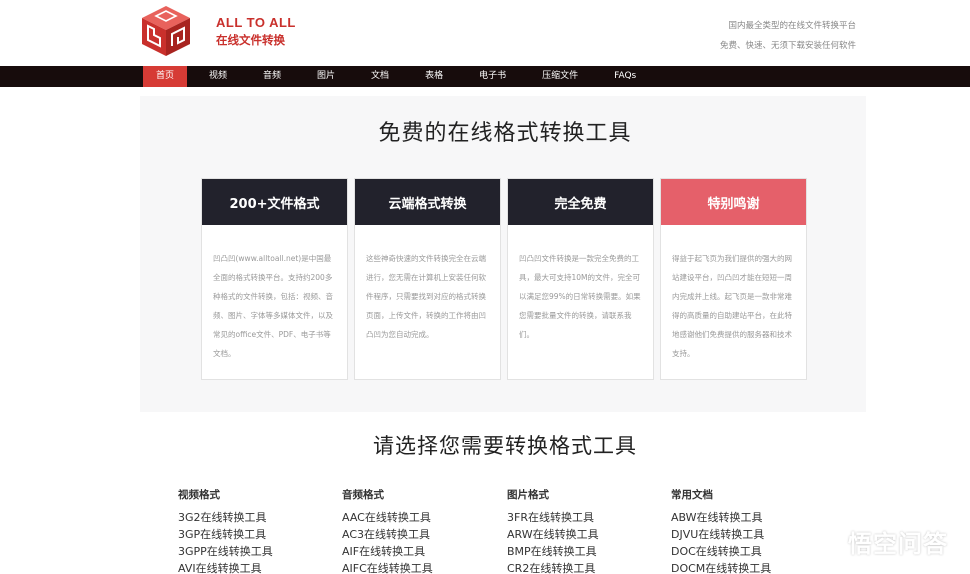 The height and width of the screenshot is (574, 970). Describe the element at coordinates (587, 534) in the screenshot. I see `tool-link: ARW在线转换工具` at that location.